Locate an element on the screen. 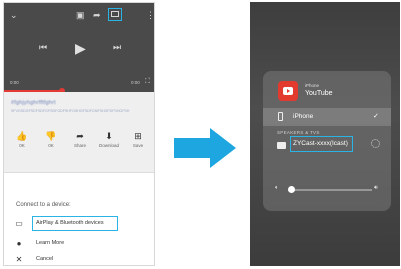 The image size is (401, 269). learn-more-option: ● Learn More is located at coordinates (84, 245).